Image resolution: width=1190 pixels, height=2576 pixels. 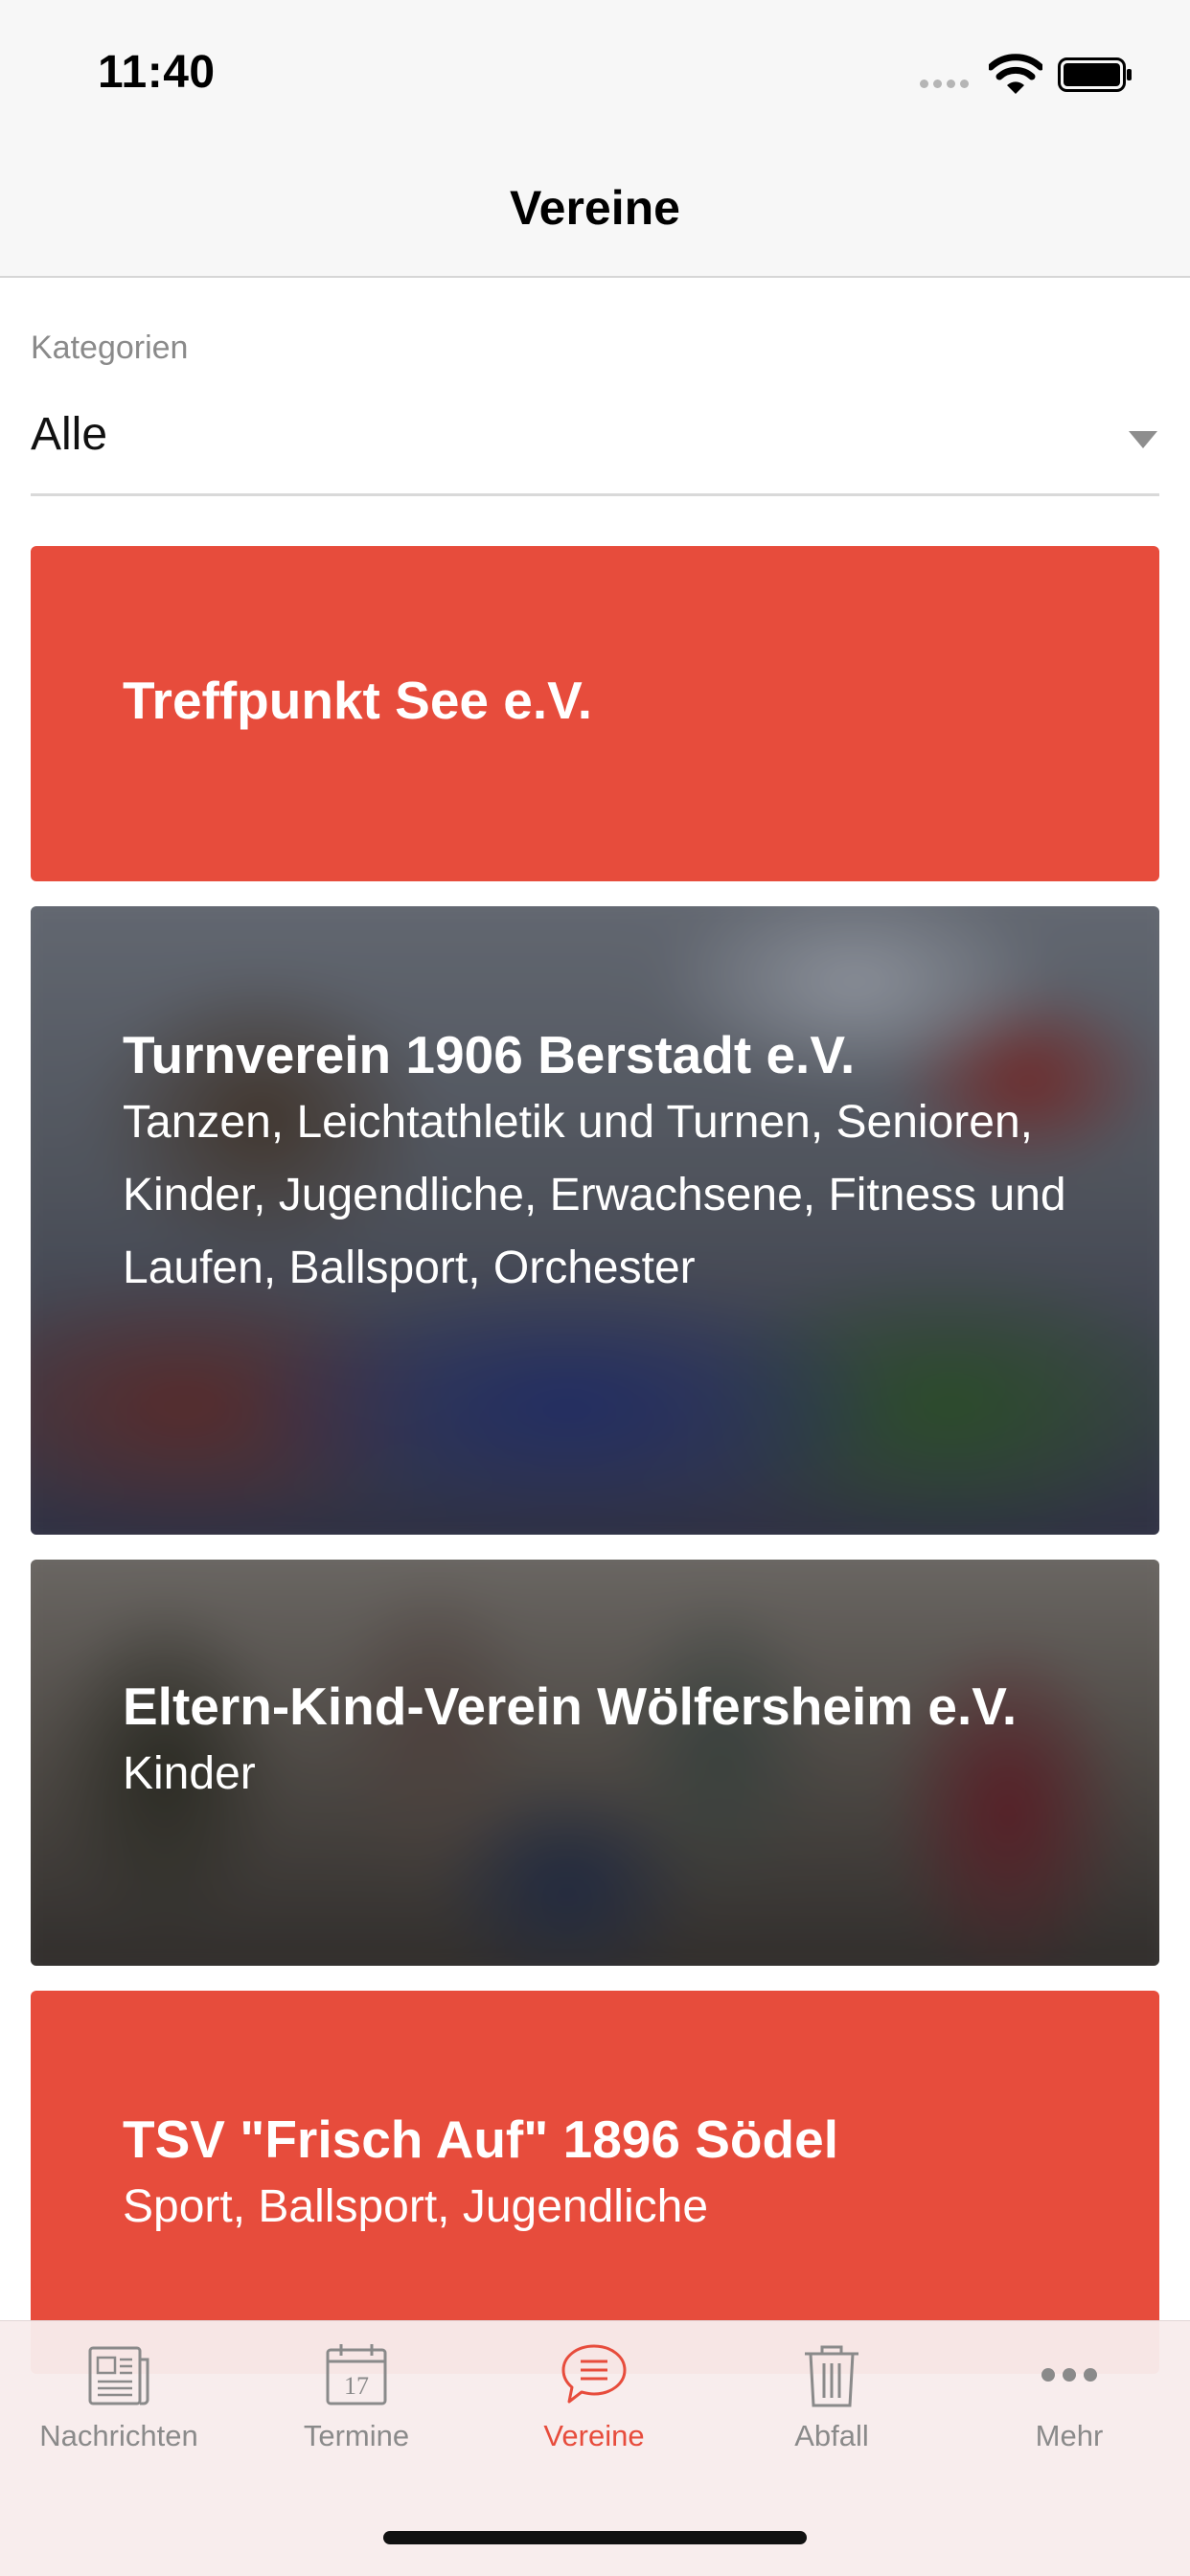 What do you see at coordinates (490, 1054) in the screenshot?
I see `club-name: Turnverein 1906 Berstadt e.V.` at bounding box center [490, 1054].